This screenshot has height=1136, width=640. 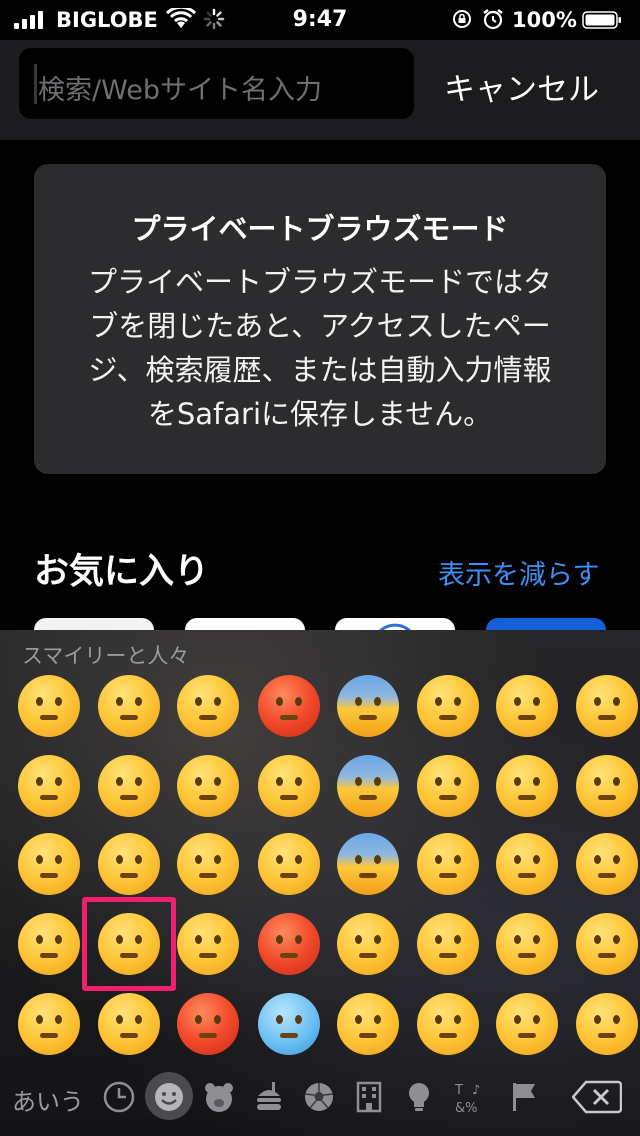 What do you see at coordinates (289, 786) in the screenshot?
I see `exploding-head-emoji` at bounding box center [289, 786].